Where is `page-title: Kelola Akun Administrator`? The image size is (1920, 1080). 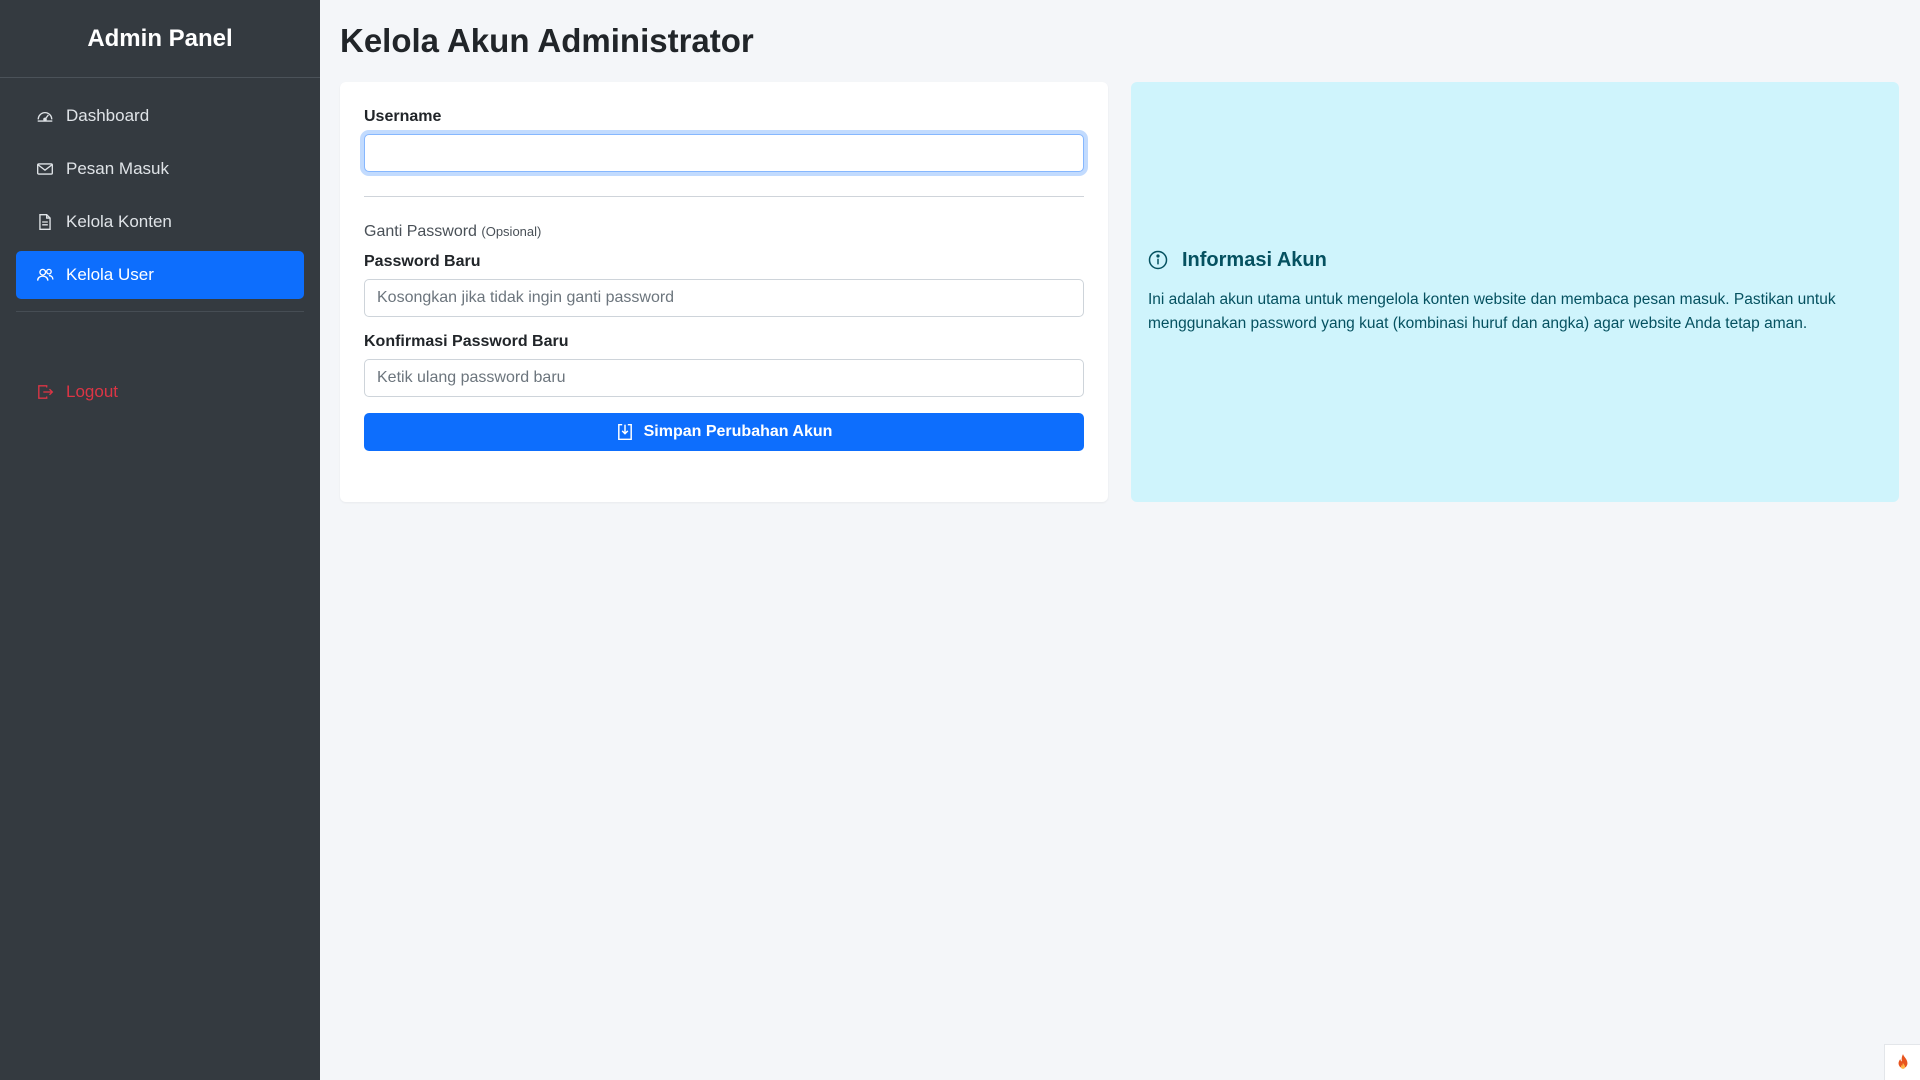 page-title: Kelola Akun Administrator is located at coordinates (547, 40).